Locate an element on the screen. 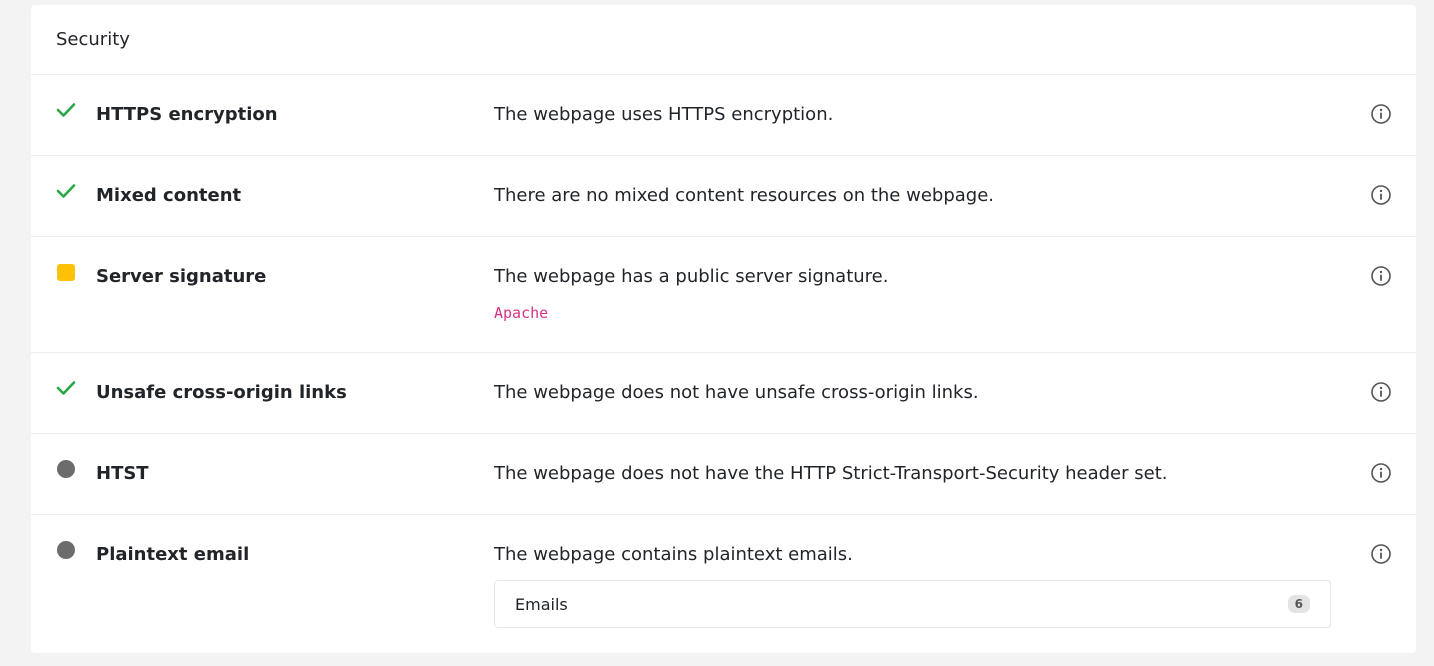 This screenshot has width=1434, height=666. warning-square-icon is located at coordinates (66, 272).